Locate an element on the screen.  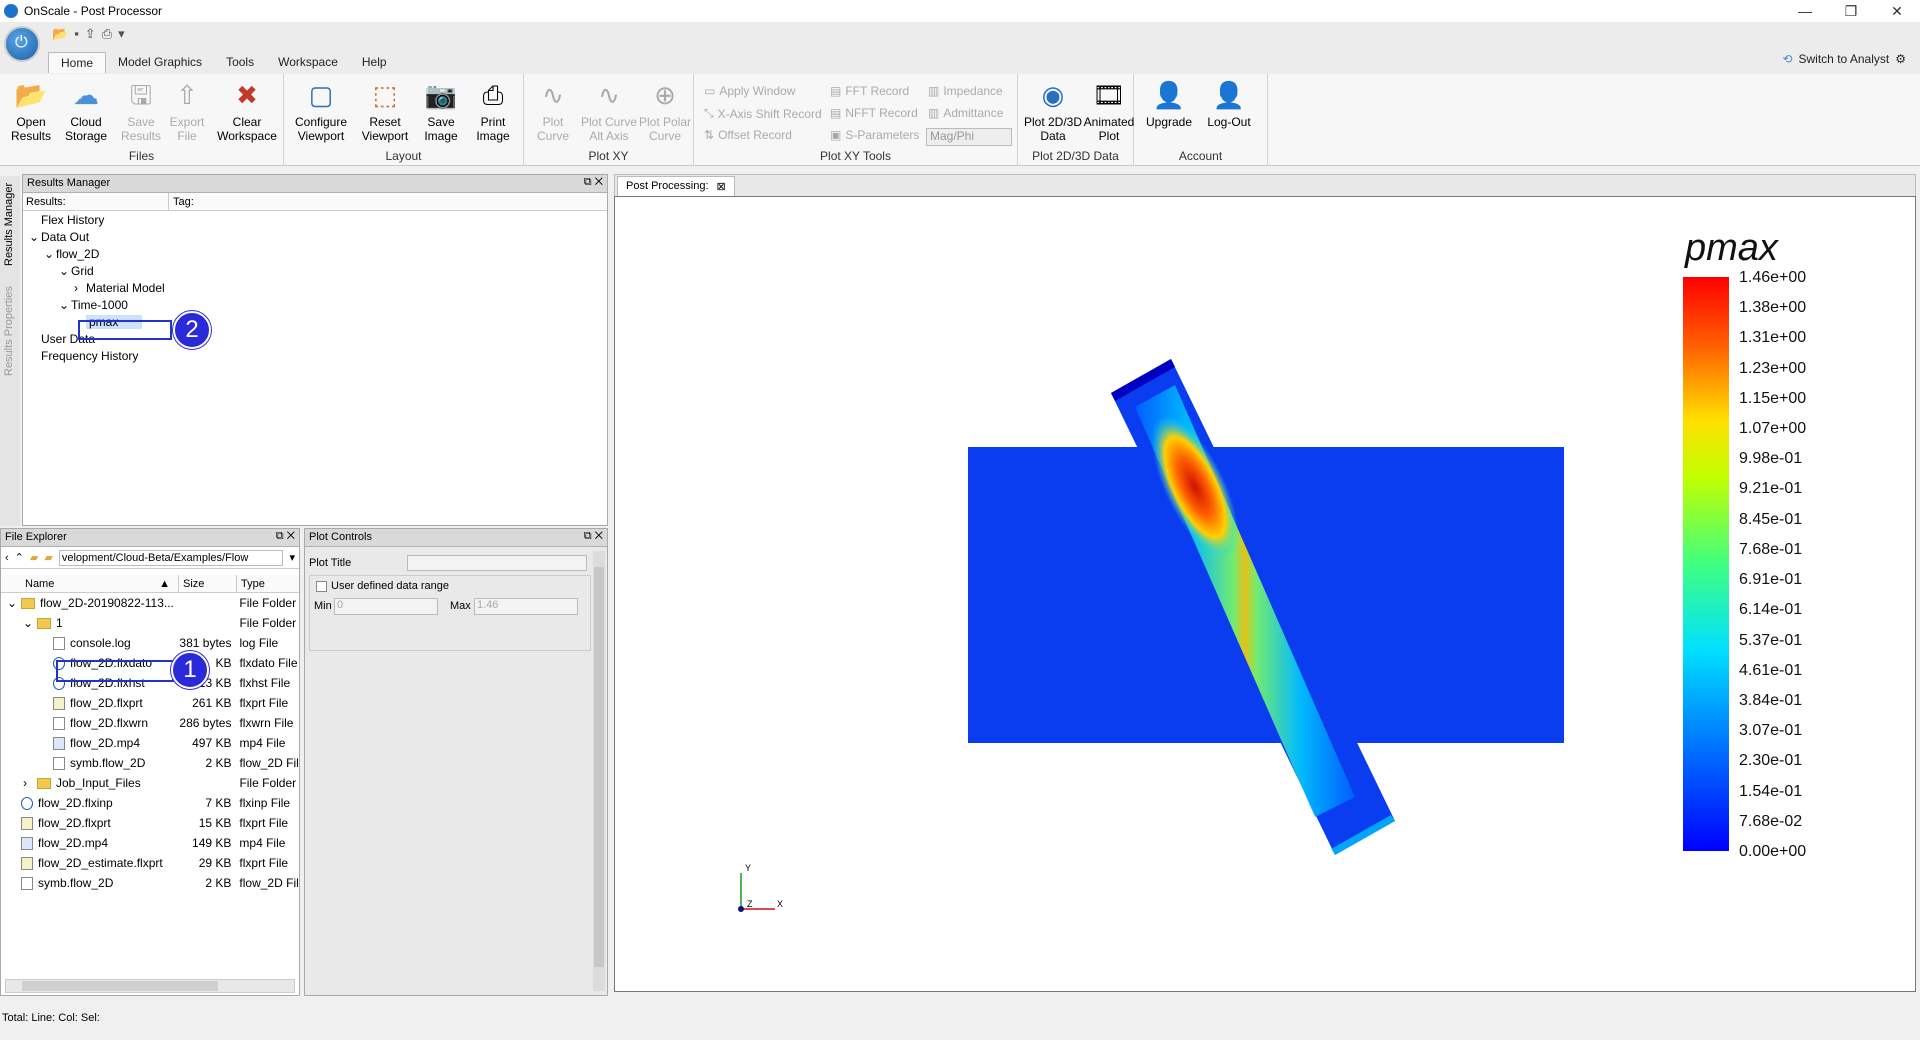
settings-gear-icon: ⚙ is located at coordinates (1900, 59).